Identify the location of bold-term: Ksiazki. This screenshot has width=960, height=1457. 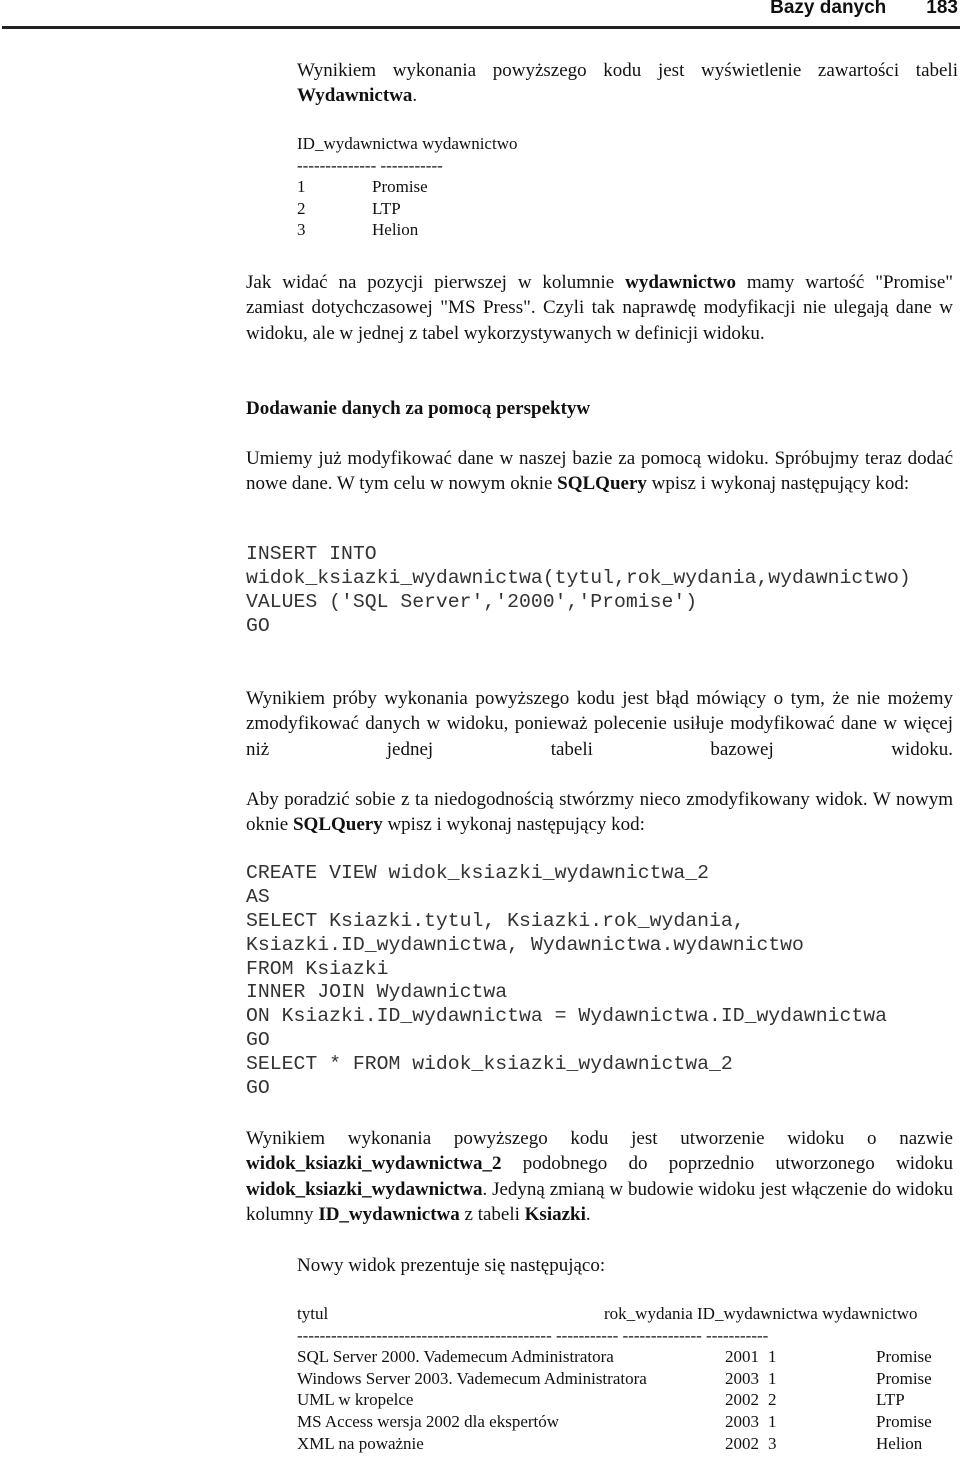
(555, 1215).